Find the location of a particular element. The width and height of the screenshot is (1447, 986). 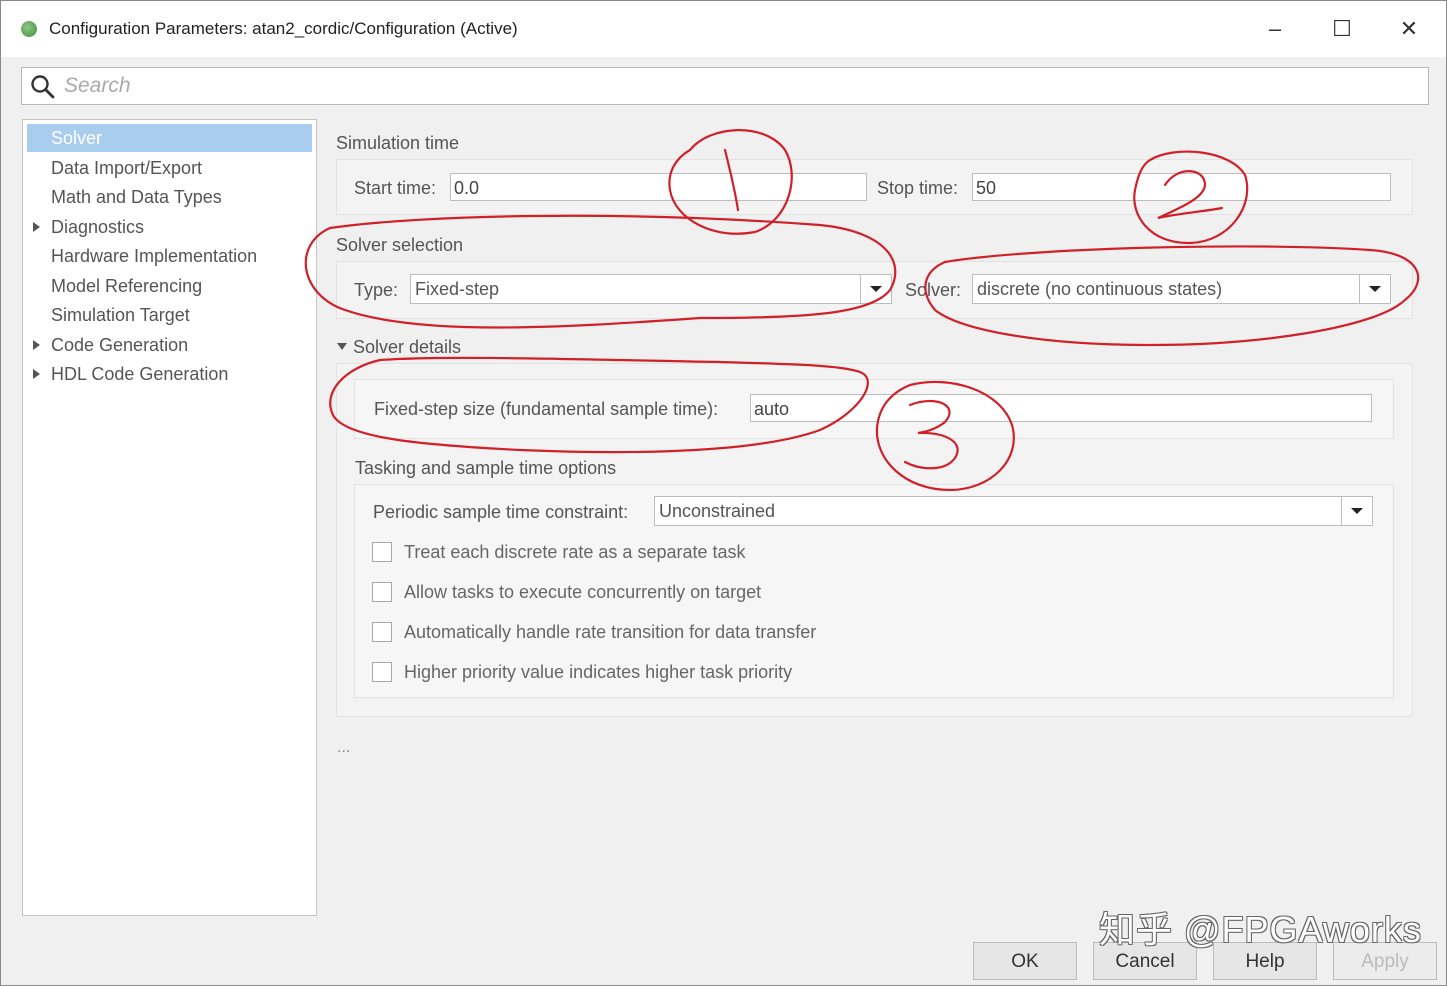

priority-checkbox is located at coordinates (382, 672).